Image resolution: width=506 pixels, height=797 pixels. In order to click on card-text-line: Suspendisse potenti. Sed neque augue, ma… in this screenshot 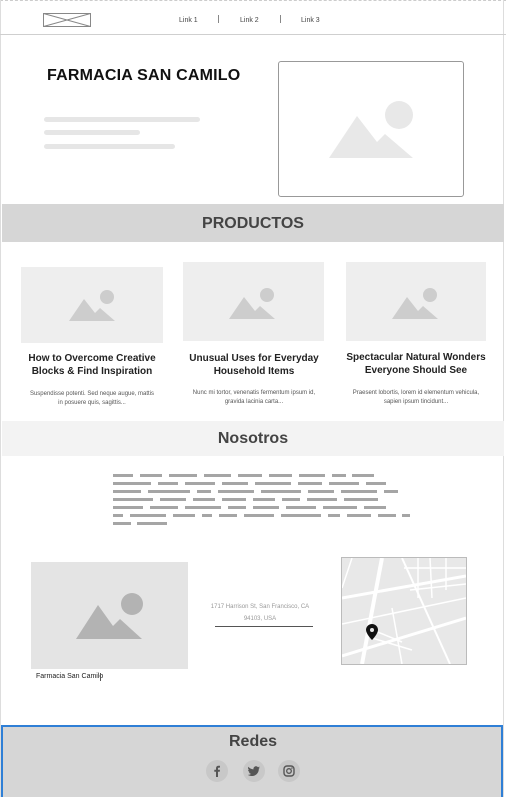, I will do `click(92, 394)`.